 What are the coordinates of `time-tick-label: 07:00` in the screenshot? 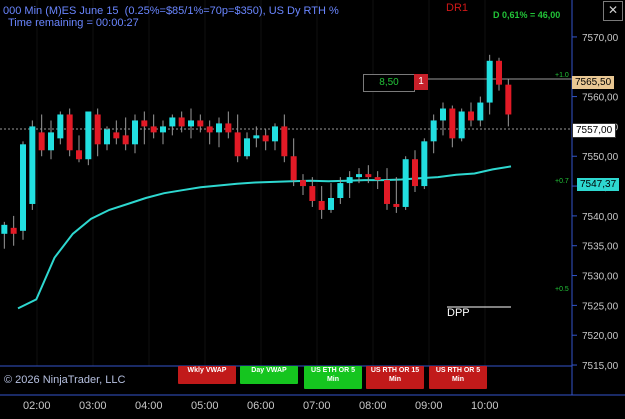 It's located at (317, 406).